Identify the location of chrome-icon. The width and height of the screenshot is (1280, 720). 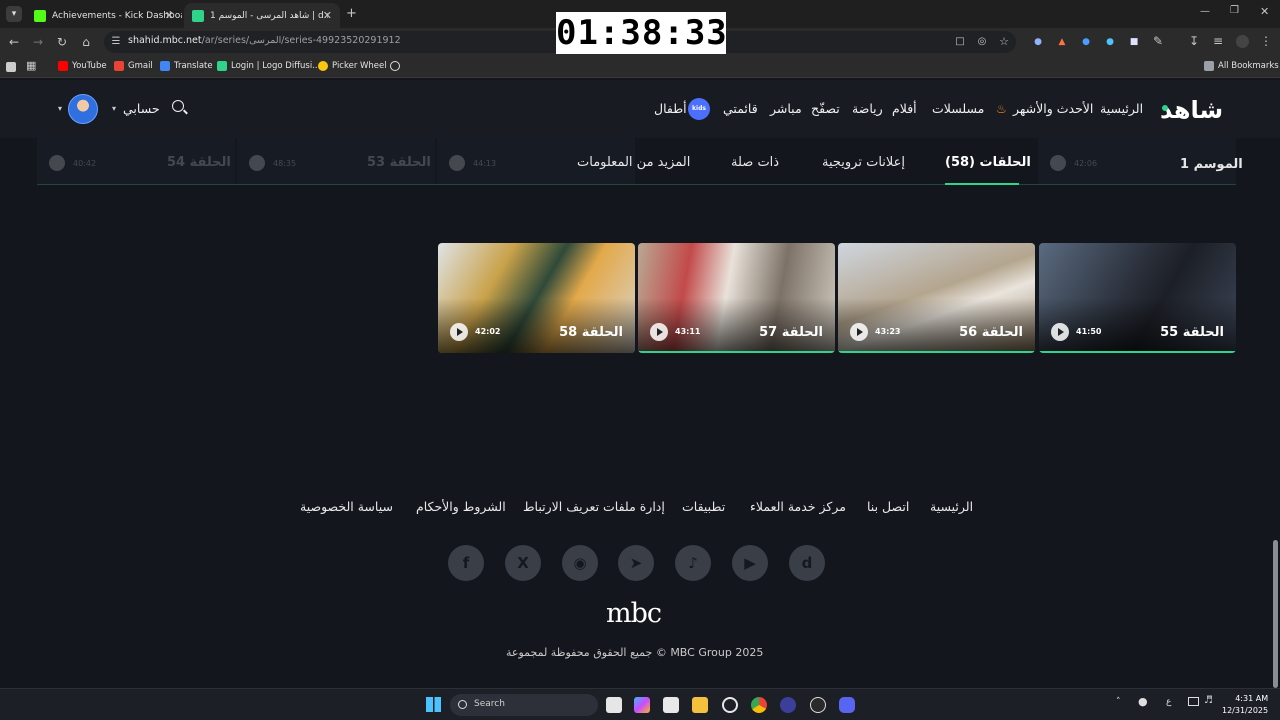
(759, 705).